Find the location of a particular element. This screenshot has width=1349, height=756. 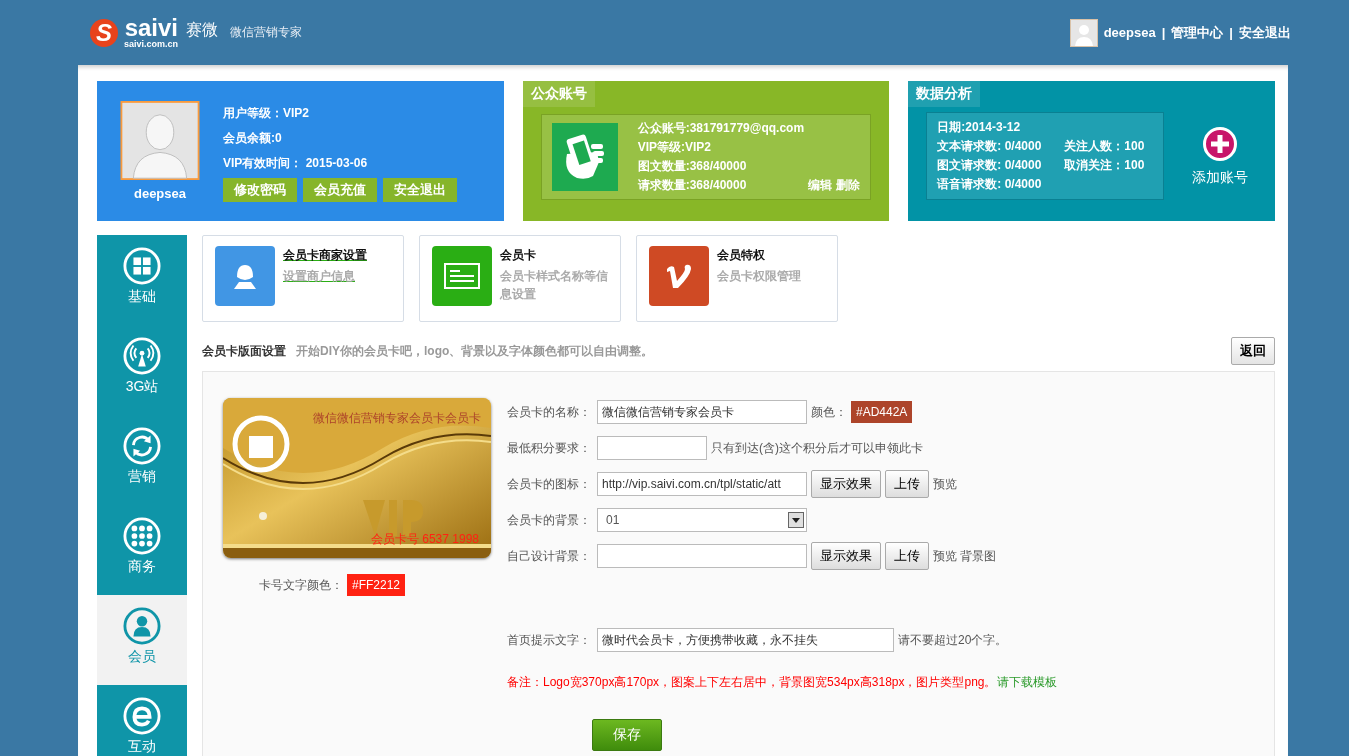

card-number-text: 会员卡号 6537 1998 is located at coordinates (424, 539).